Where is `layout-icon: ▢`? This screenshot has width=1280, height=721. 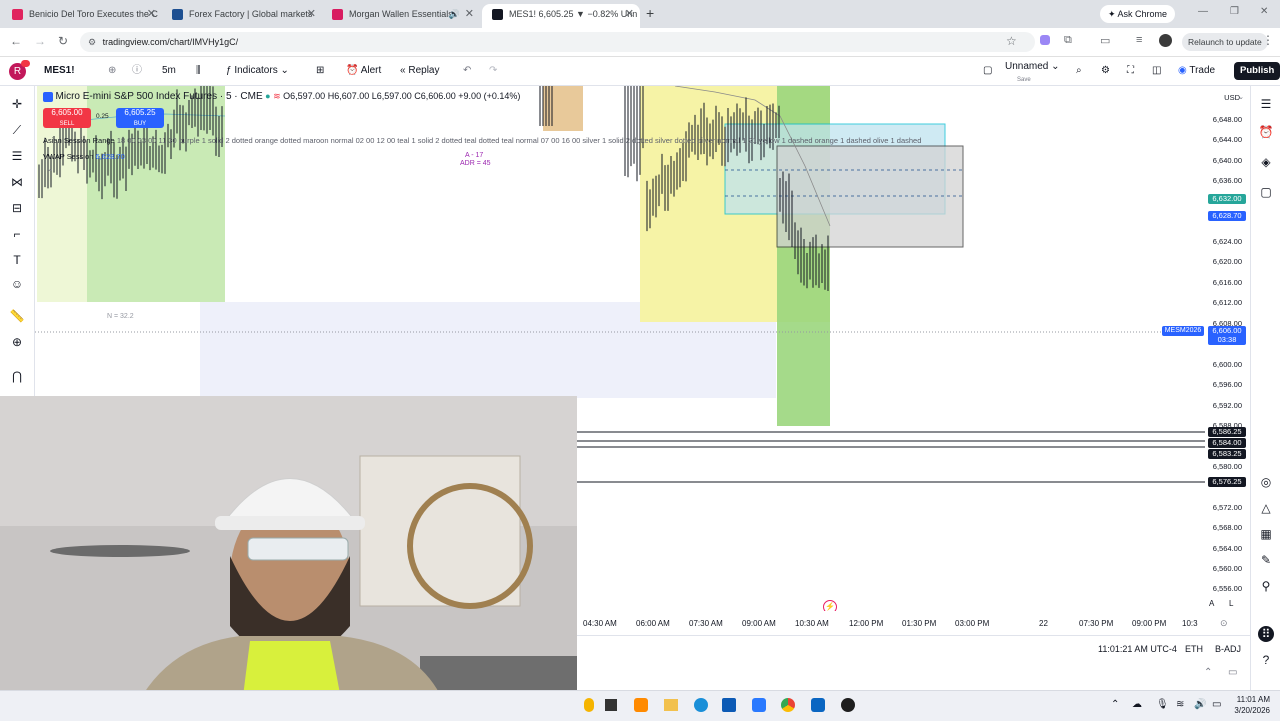
layout-icon: ▢ is located at coordinates (987, 71).